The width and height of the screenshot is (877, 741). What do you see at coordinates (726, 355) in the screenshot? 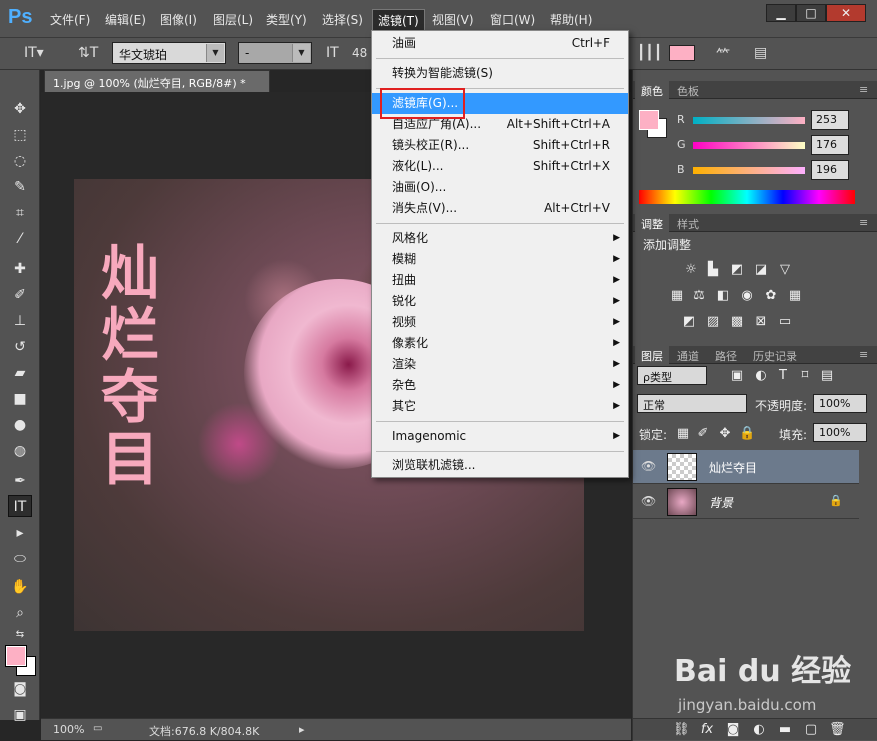
I see `tab-paths: 路径` at bounding box center [726, 355].